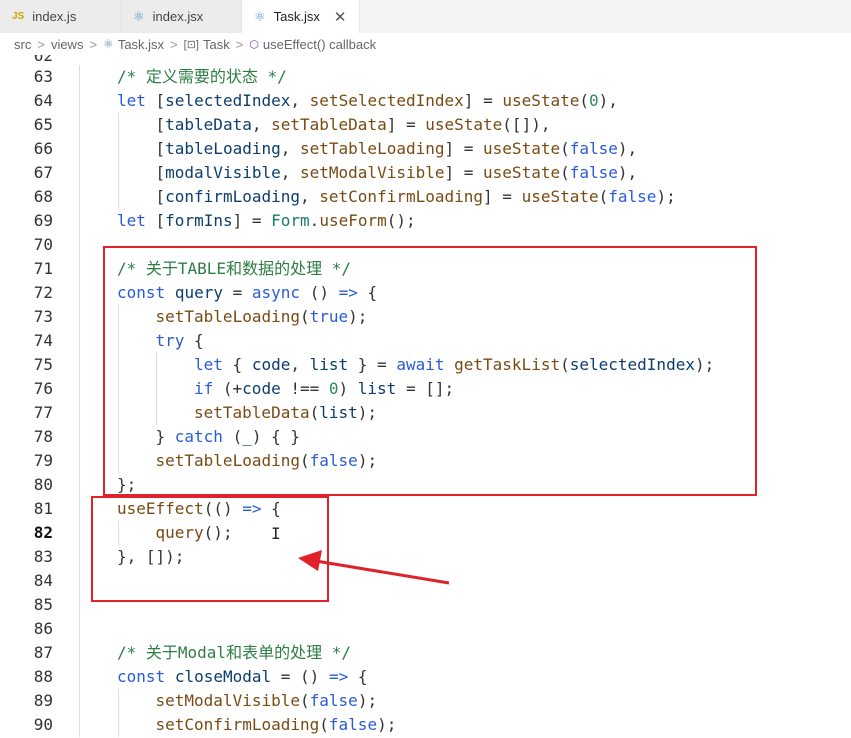  I want to click on code-token: tableLoading, so click(223, 148).